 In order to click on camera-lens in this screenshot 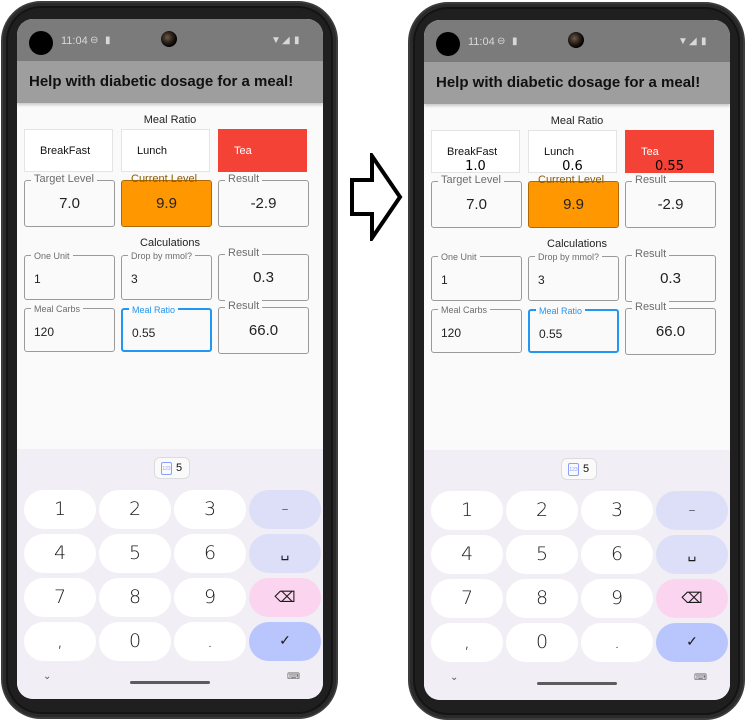, I will do `click(169, 39)`.